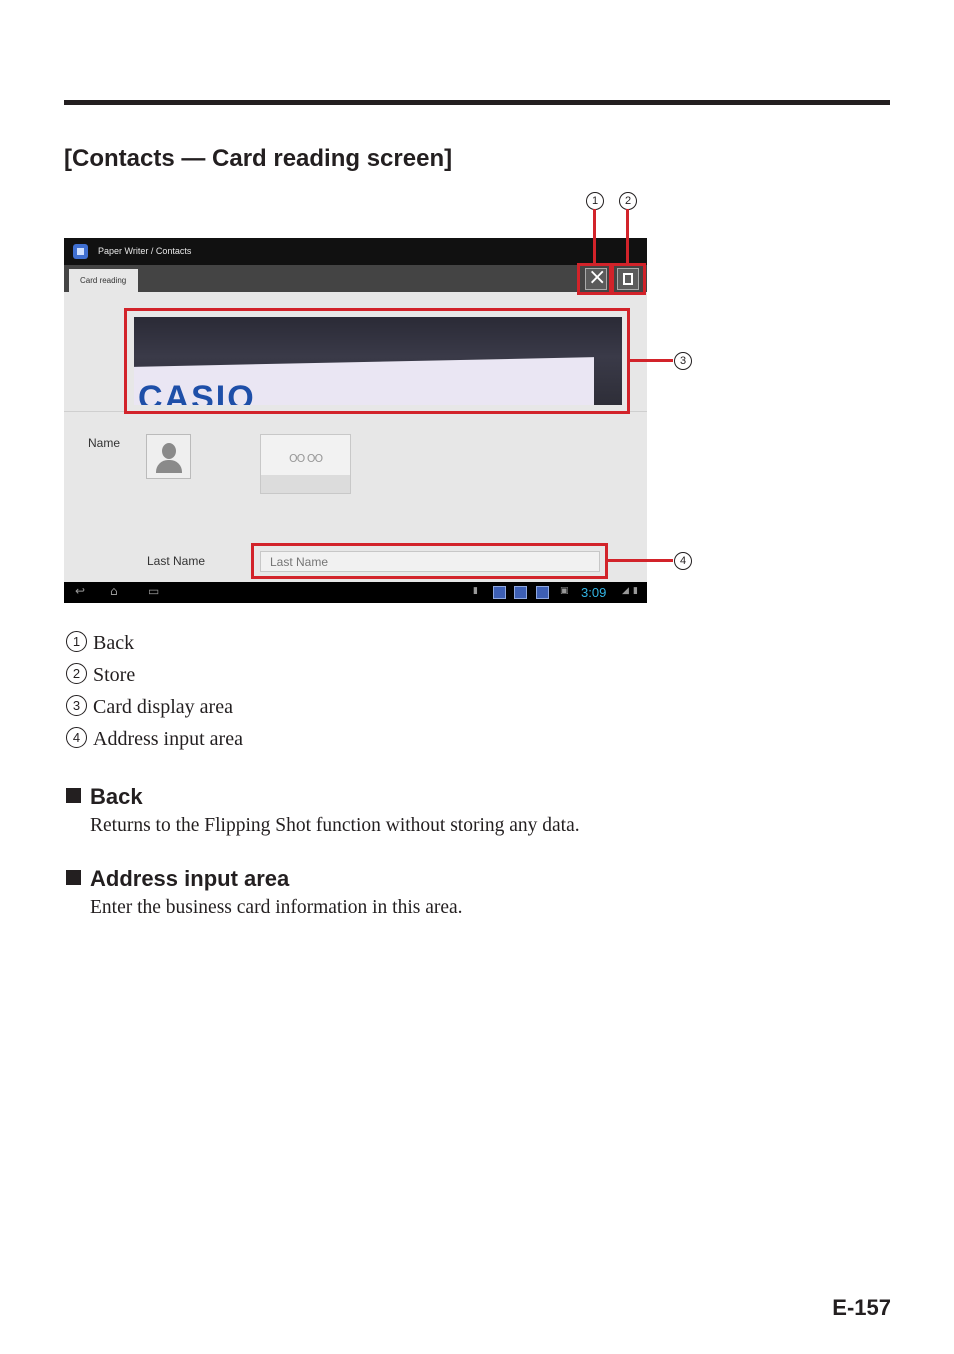  Describe the element at coordinates (595, 201) in the screenshot. I see `callout-1: 1` at that location.